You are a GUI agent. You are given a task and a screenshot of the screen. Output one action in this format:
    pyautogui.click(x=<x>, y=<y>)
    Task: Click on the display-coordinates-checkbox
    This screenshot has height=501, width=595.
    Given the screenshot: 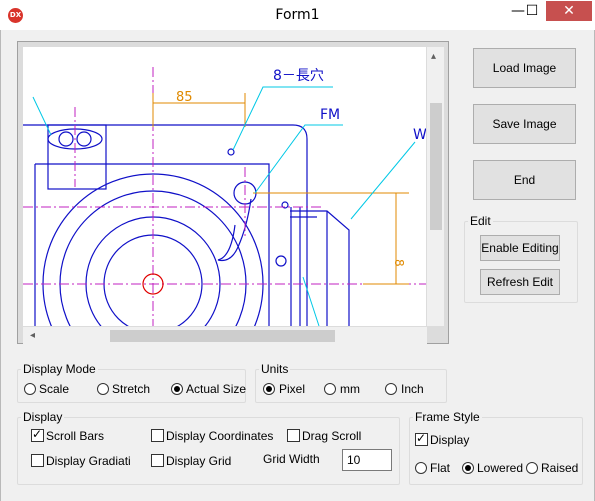 What is the action you would take?
    pyautogui.click(x=157, y=435)
    